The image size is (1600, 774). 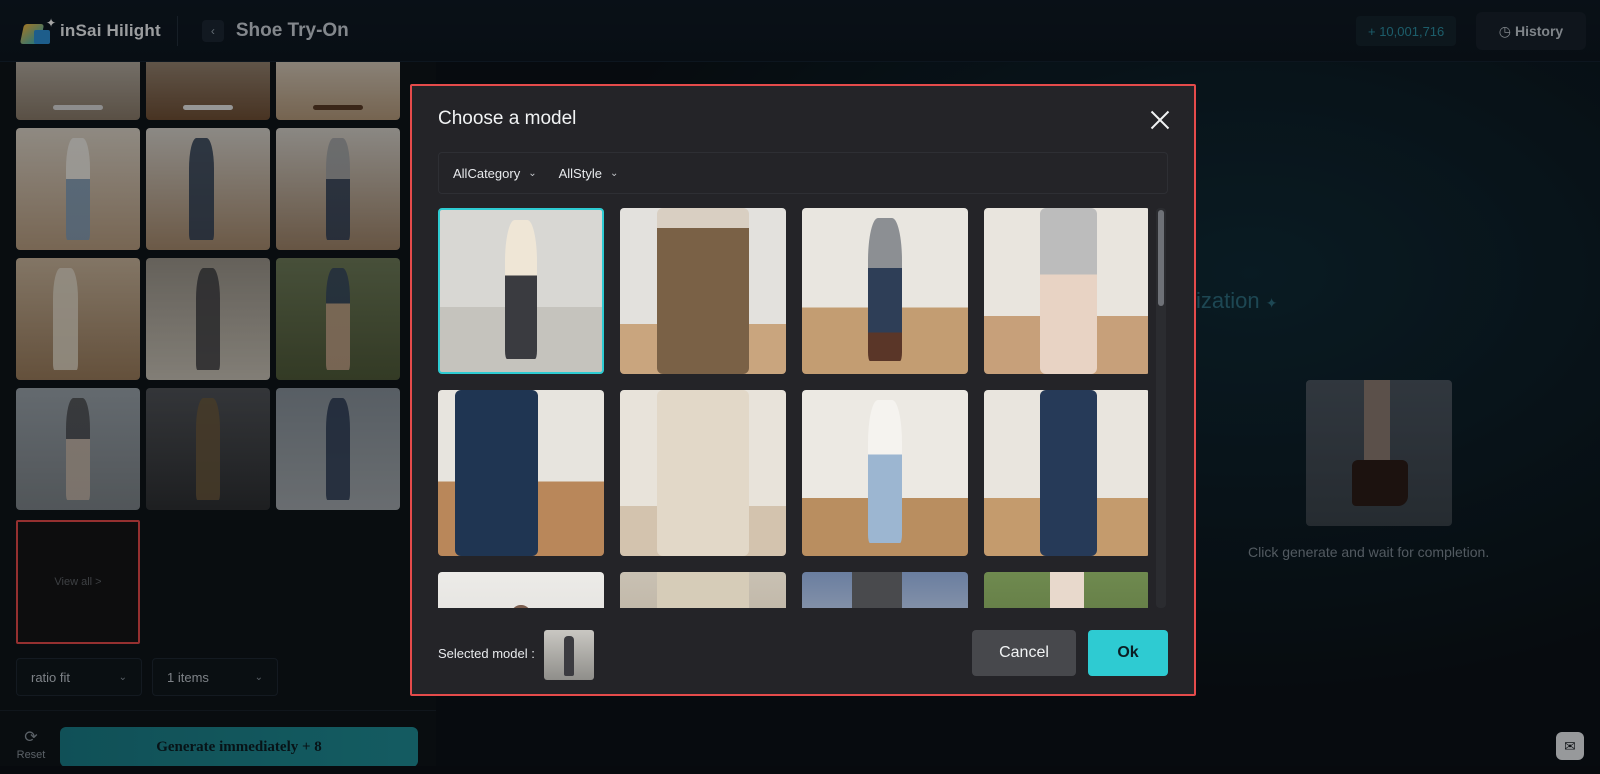 I want to click on cancel-button: Cancel, so click(x=1024, y=653).